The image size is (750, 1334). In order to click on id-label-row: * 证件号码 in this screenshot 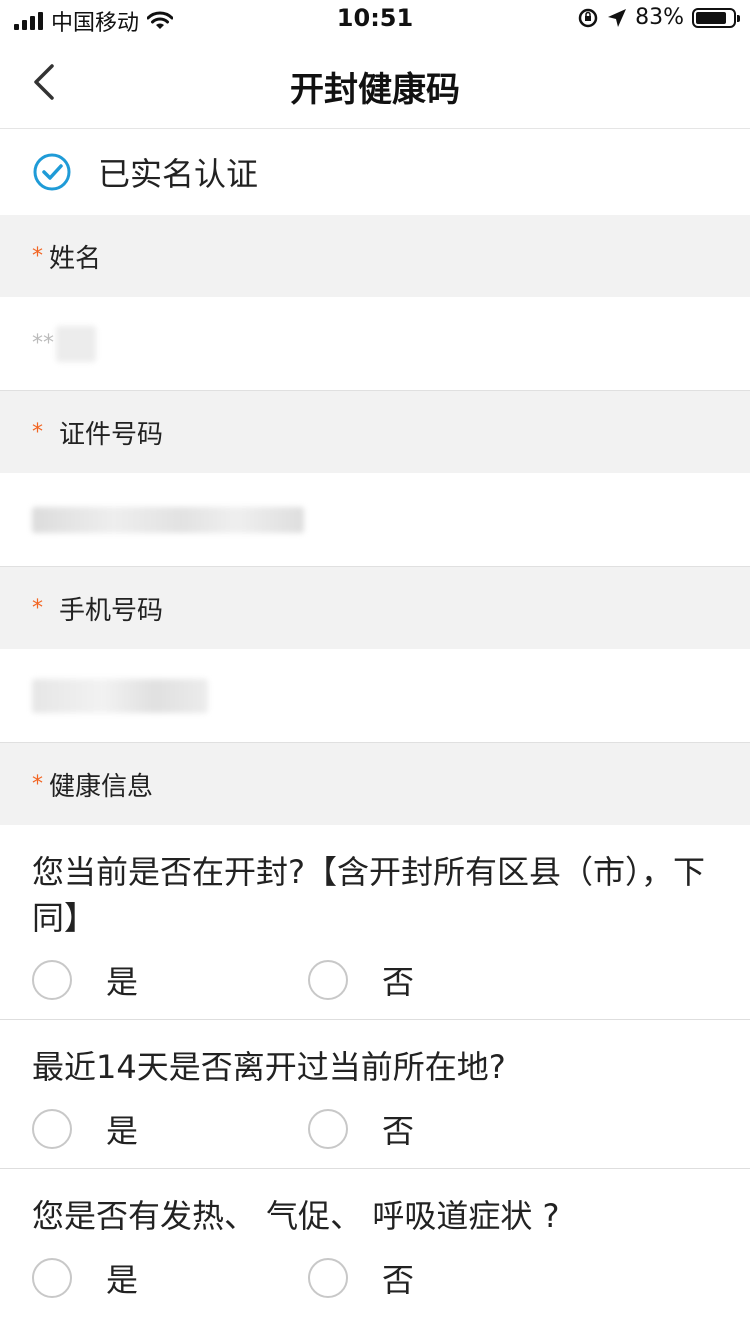, I will do `click(375, 432)`.